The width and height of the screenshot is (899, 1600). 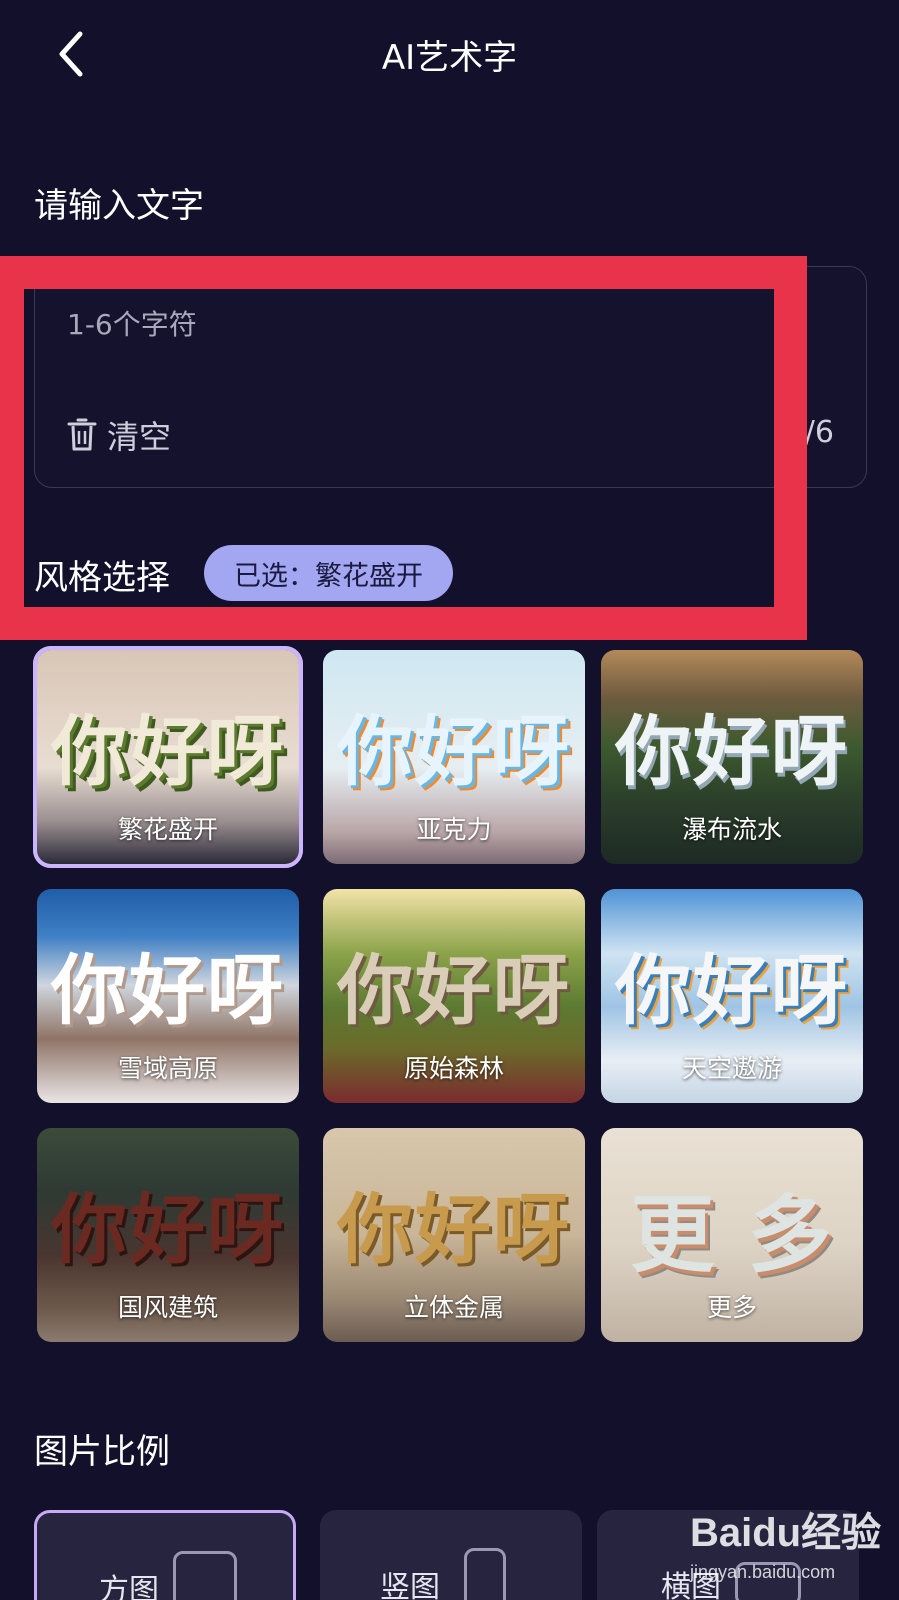 I want to click on style-card-label: 更多, so click(x=731, y=1307).